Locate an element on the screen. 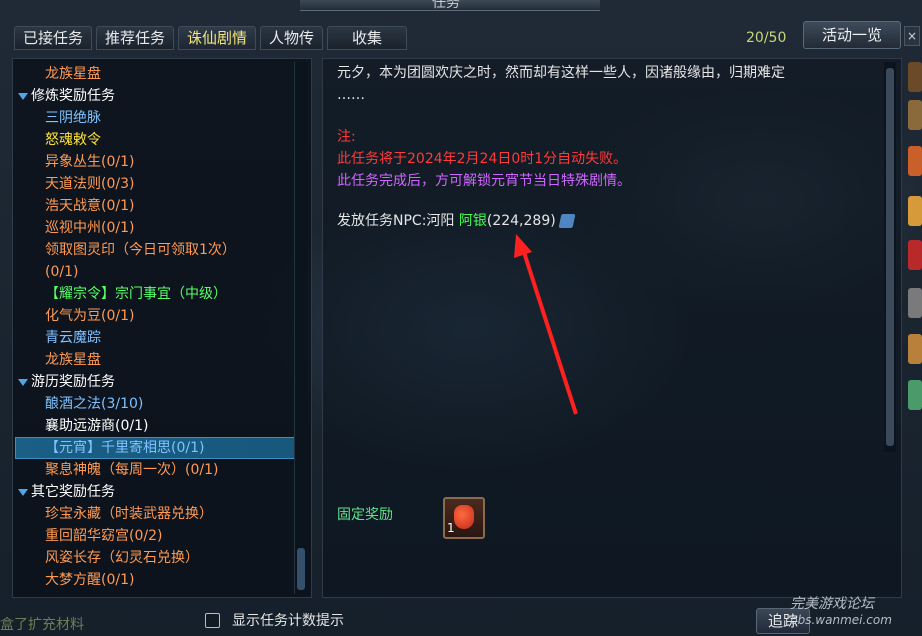 The width and height of the screenshot is (922, 636). detail-scroll-thumb is located at coordinates (890, 257).